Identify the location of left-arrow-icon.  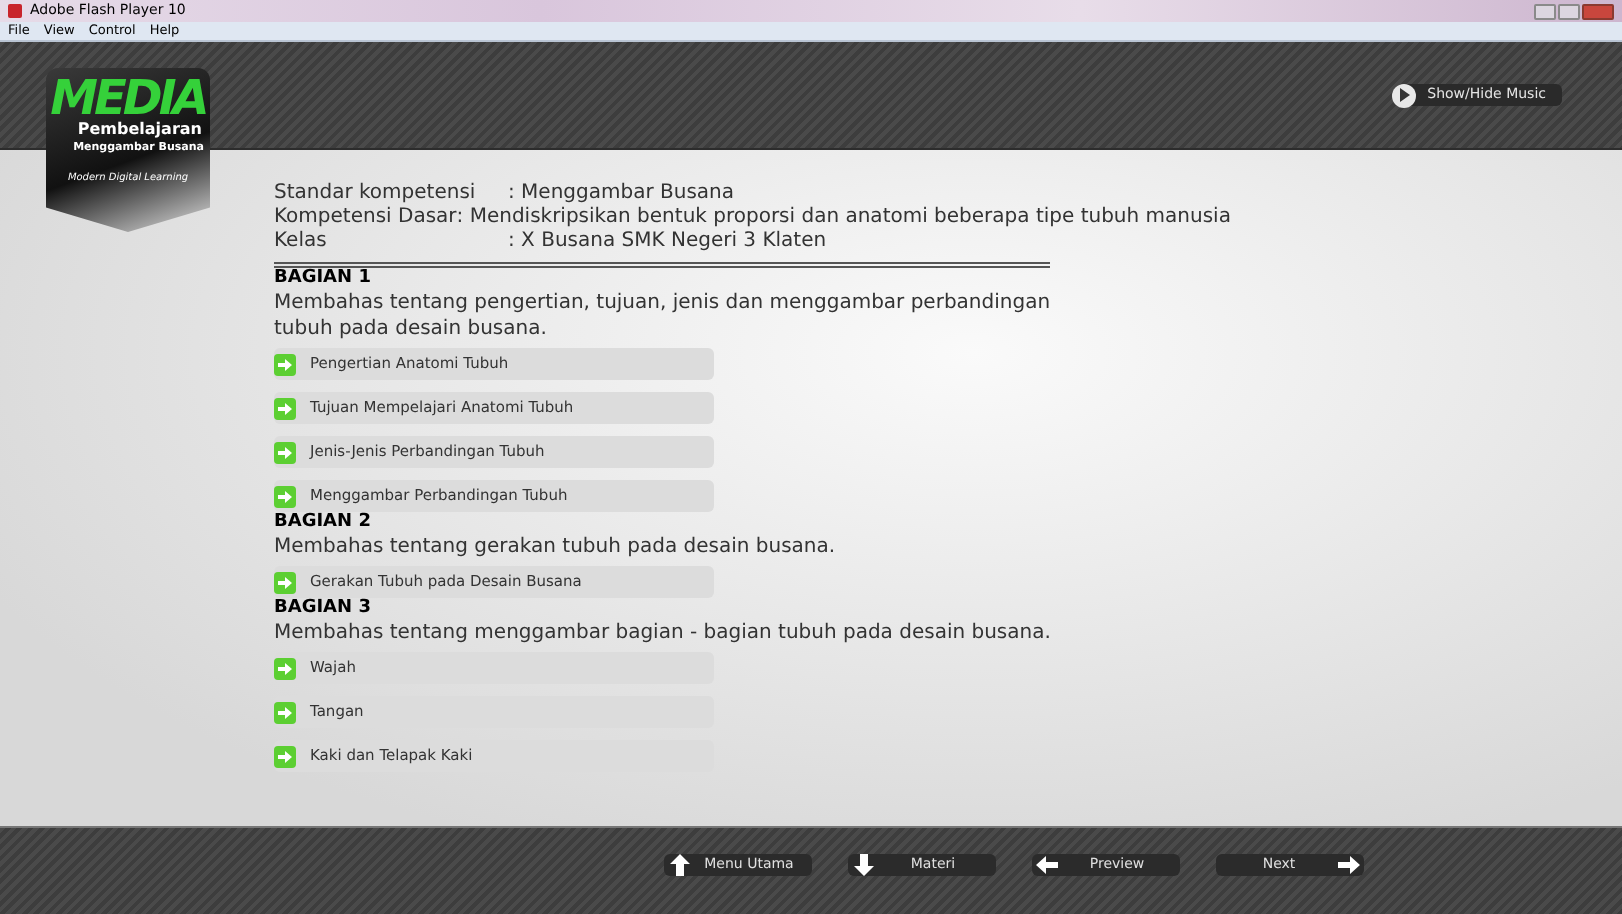
(1047, 865).